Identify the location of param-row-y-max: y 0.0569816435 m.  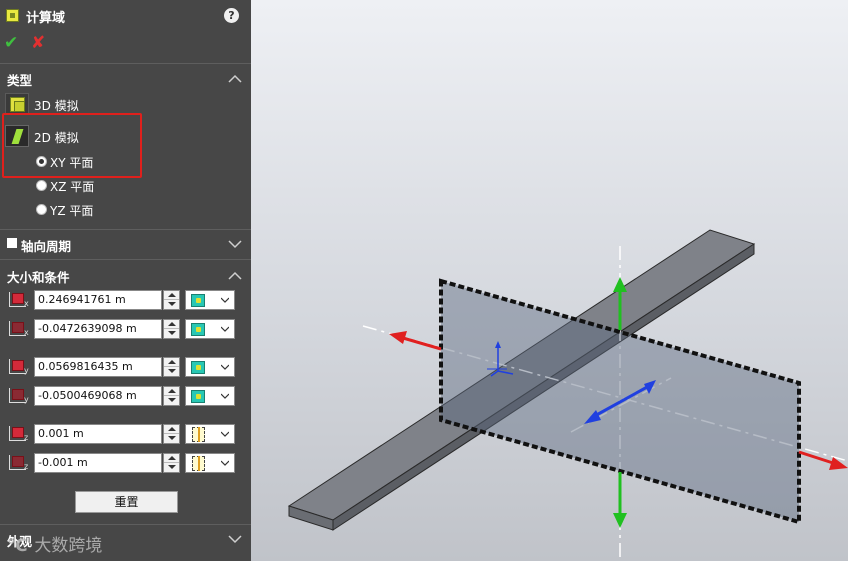
(125, 367).